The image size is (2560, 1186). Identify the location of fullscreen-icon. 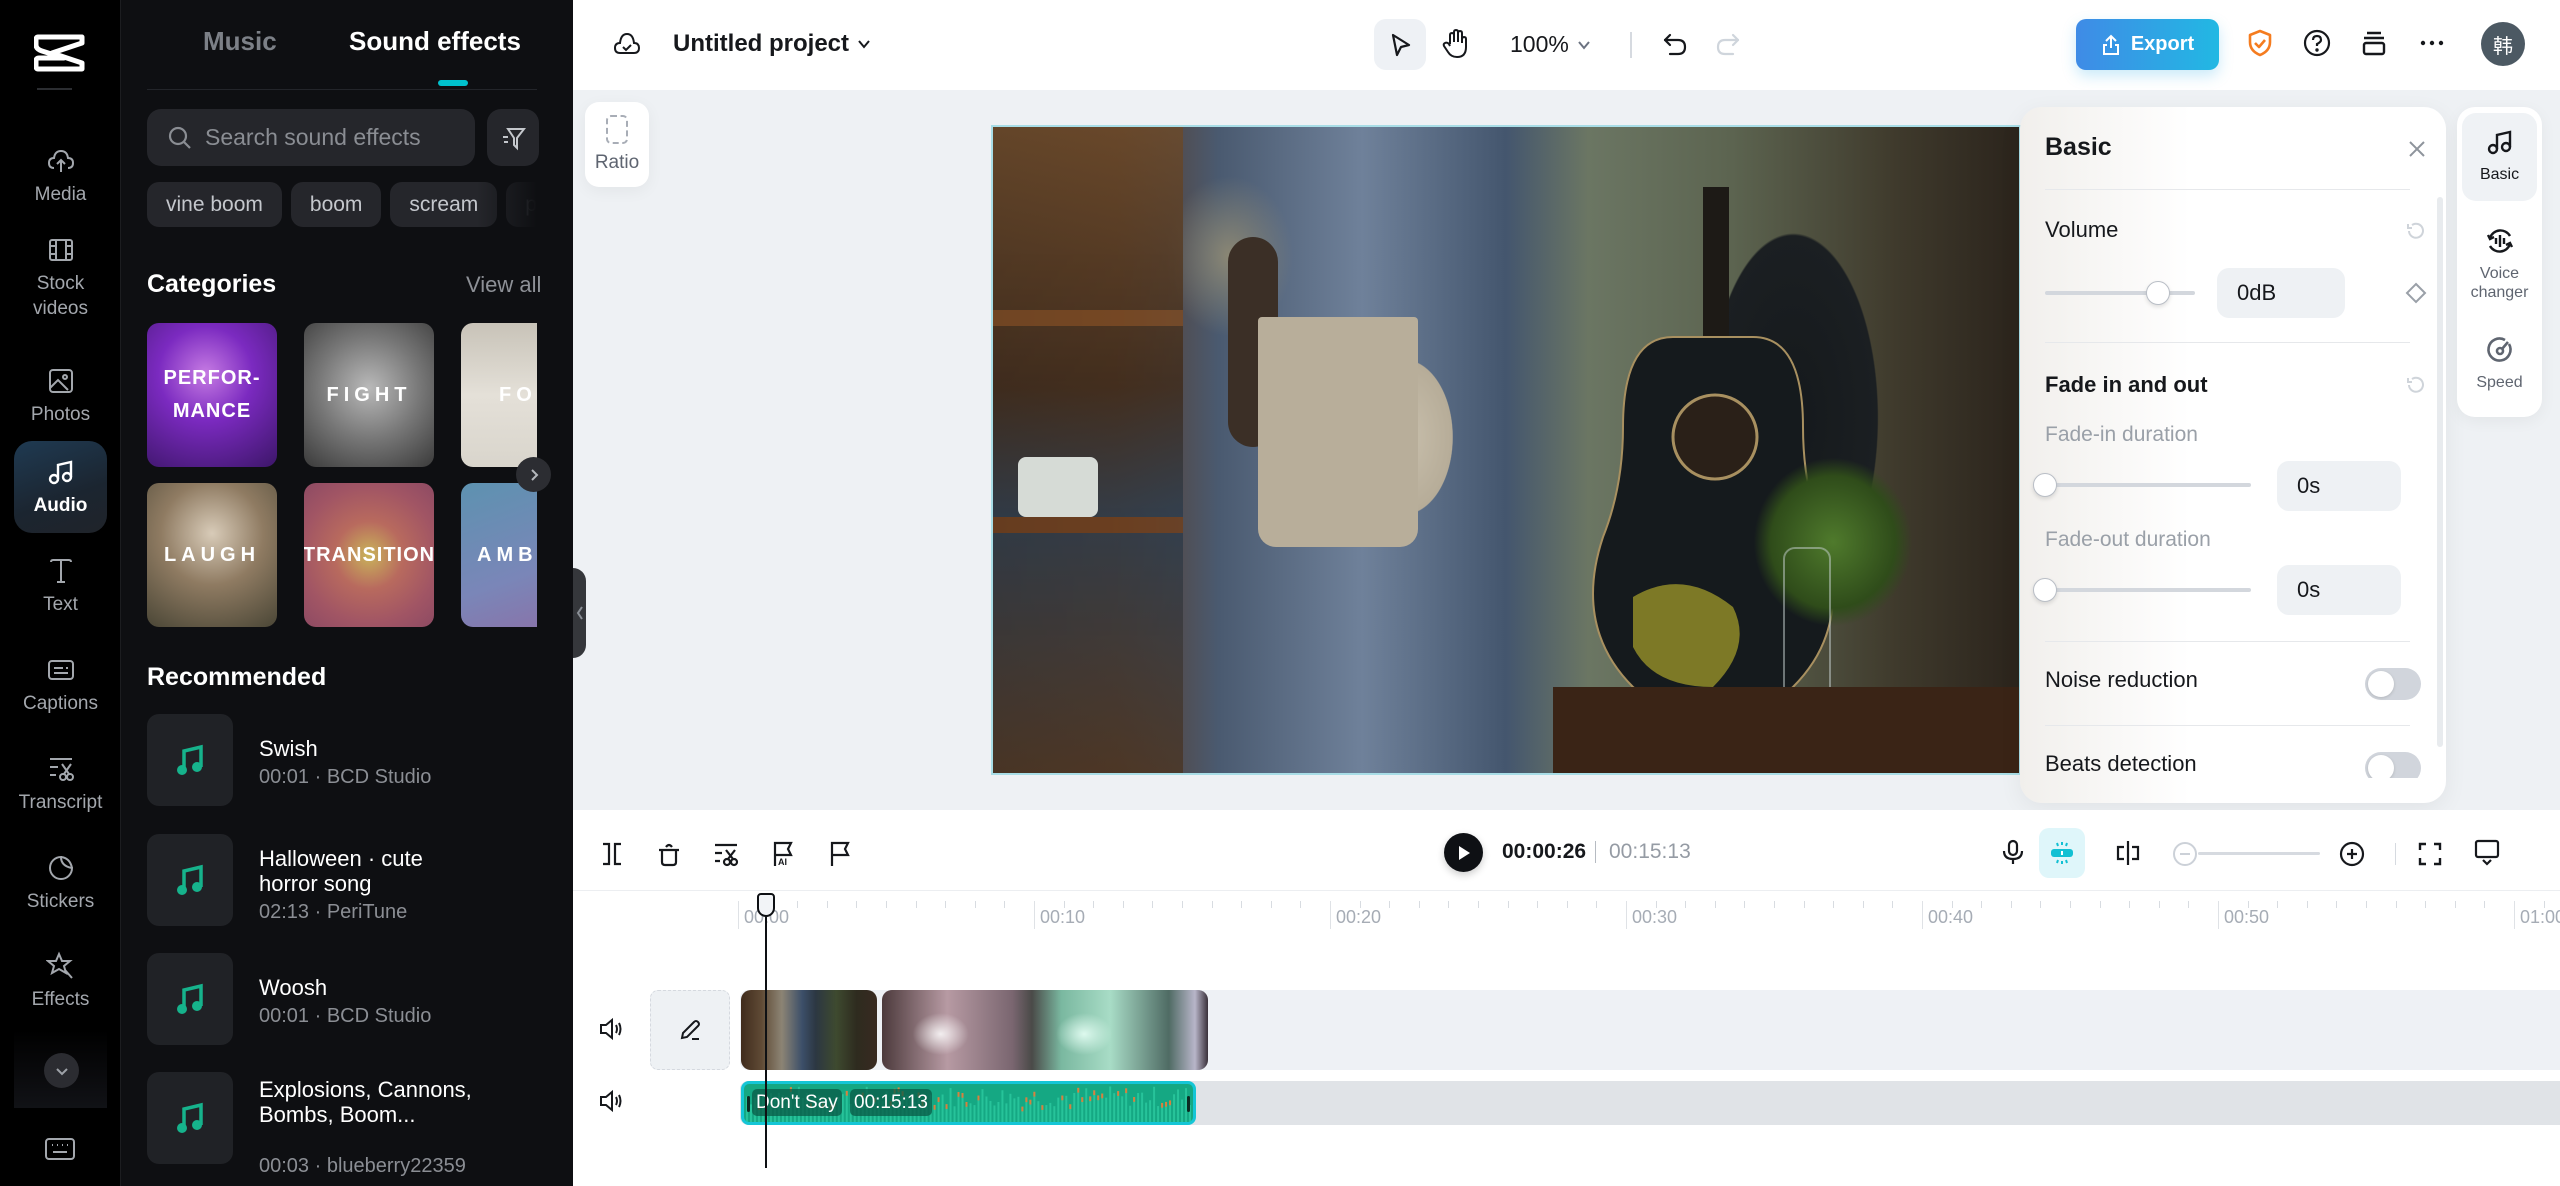
(2430, 854).